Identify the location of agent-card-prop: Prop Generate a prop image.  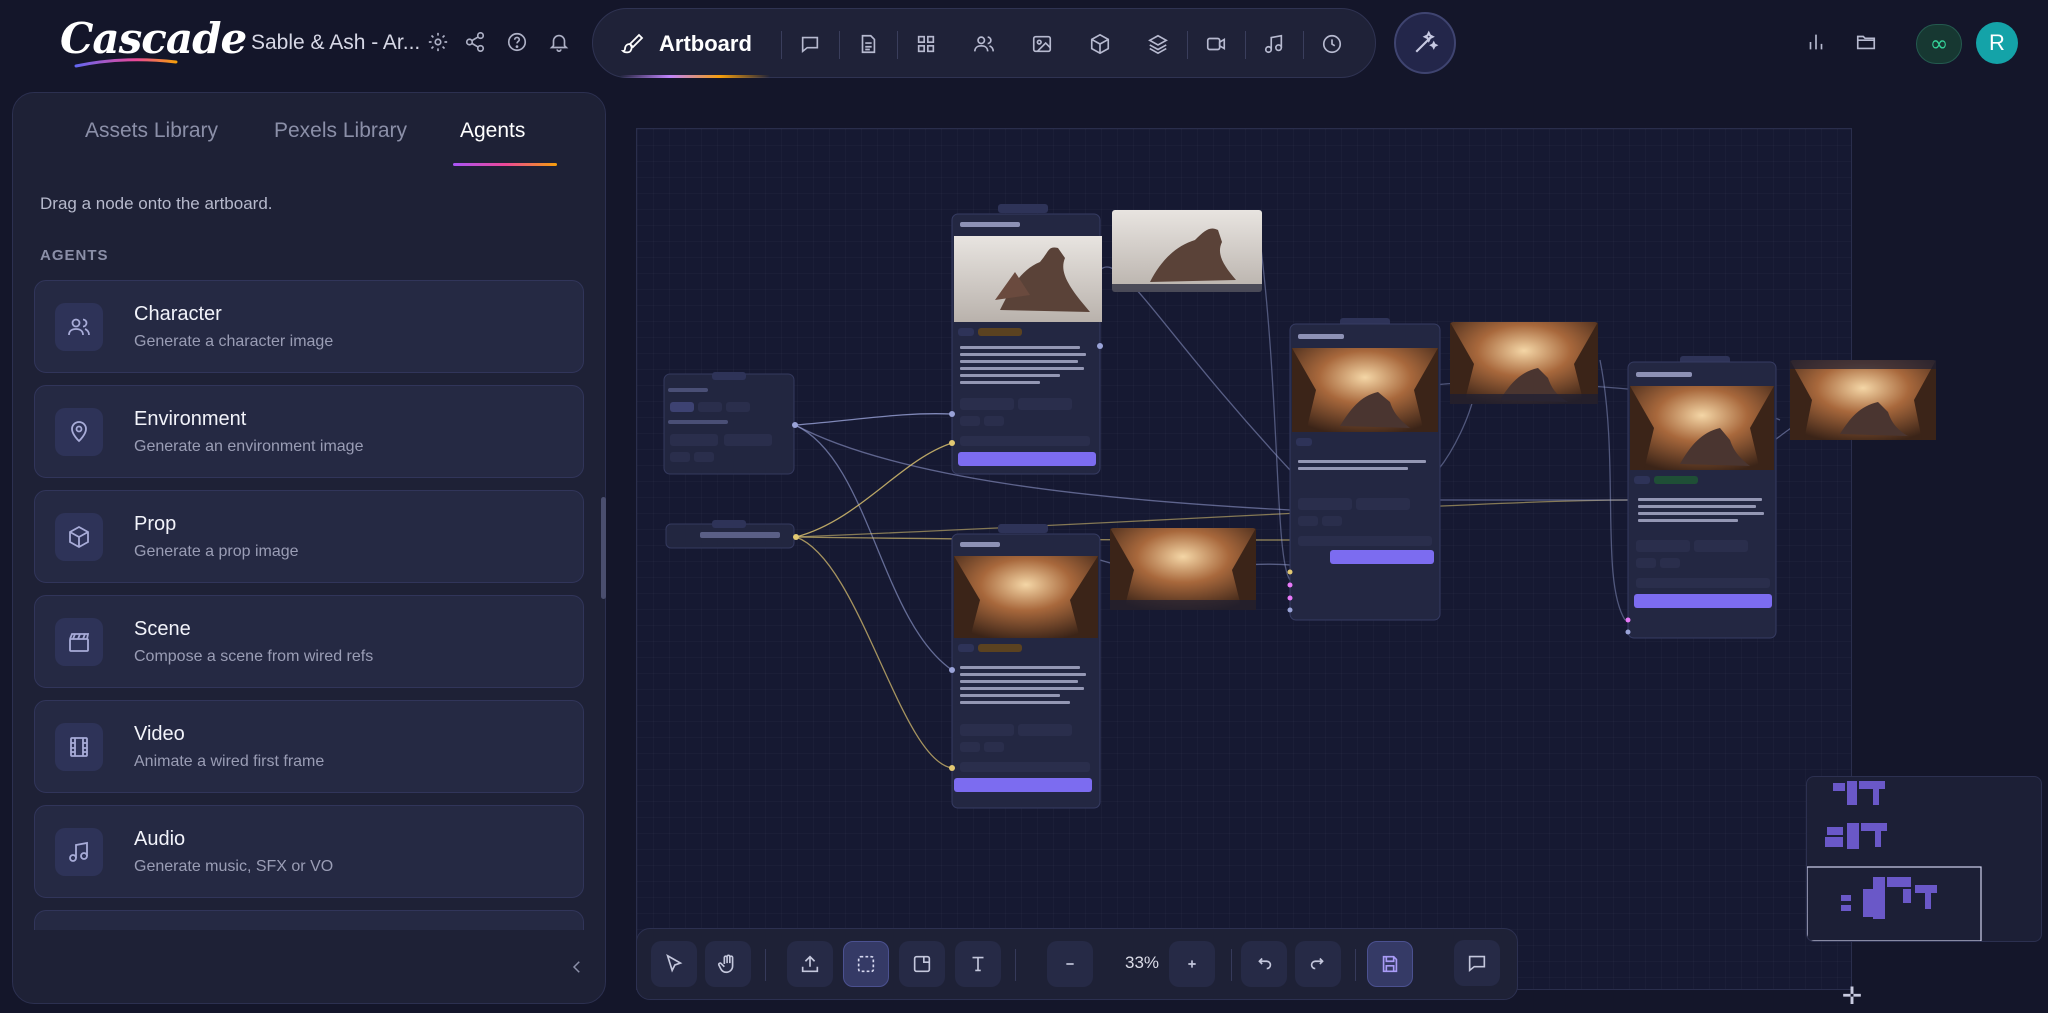
(309, 536).